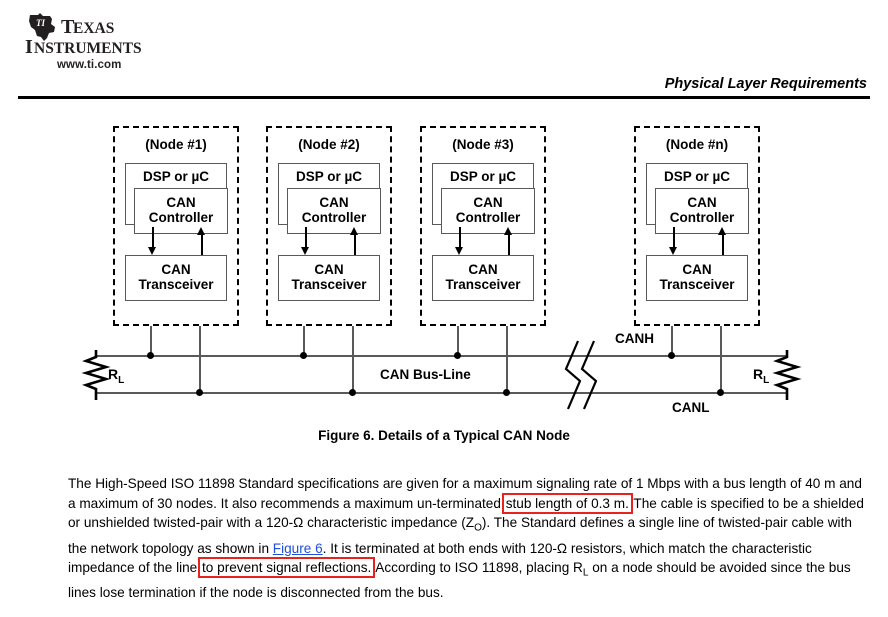 Image resolution: width=888 pixels, height=617 pixels. I want to click on ti-website-url: www.ti.com, so click(89, 65).